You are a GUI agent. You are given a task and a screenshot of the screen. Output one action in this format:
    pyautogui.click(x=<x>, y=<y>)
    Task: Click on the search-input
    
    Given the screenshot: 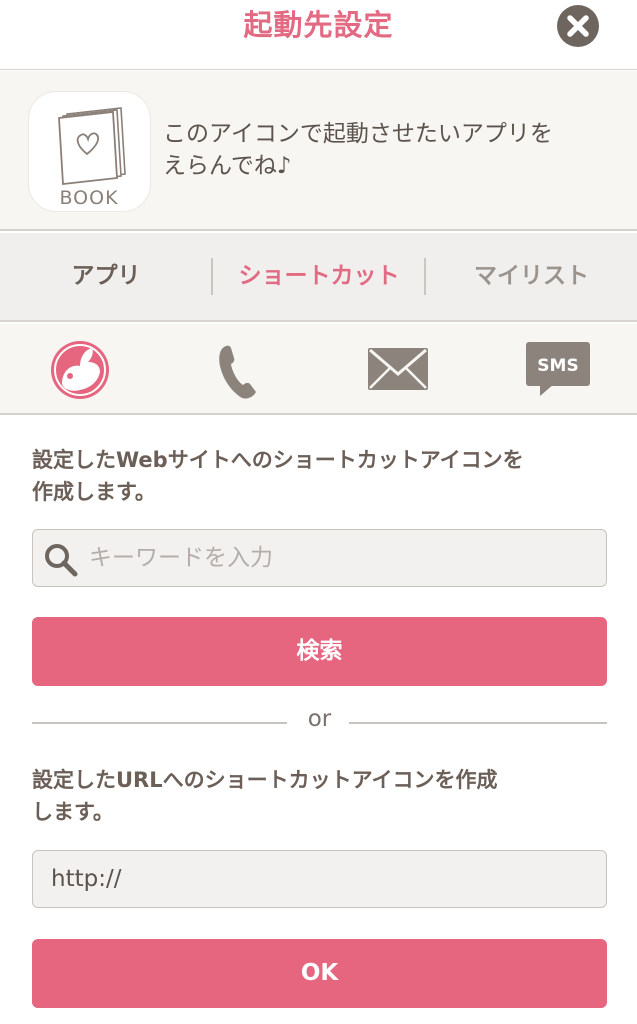 What is the action you would take?
    pyautogui.click(x=341, y=558)
    